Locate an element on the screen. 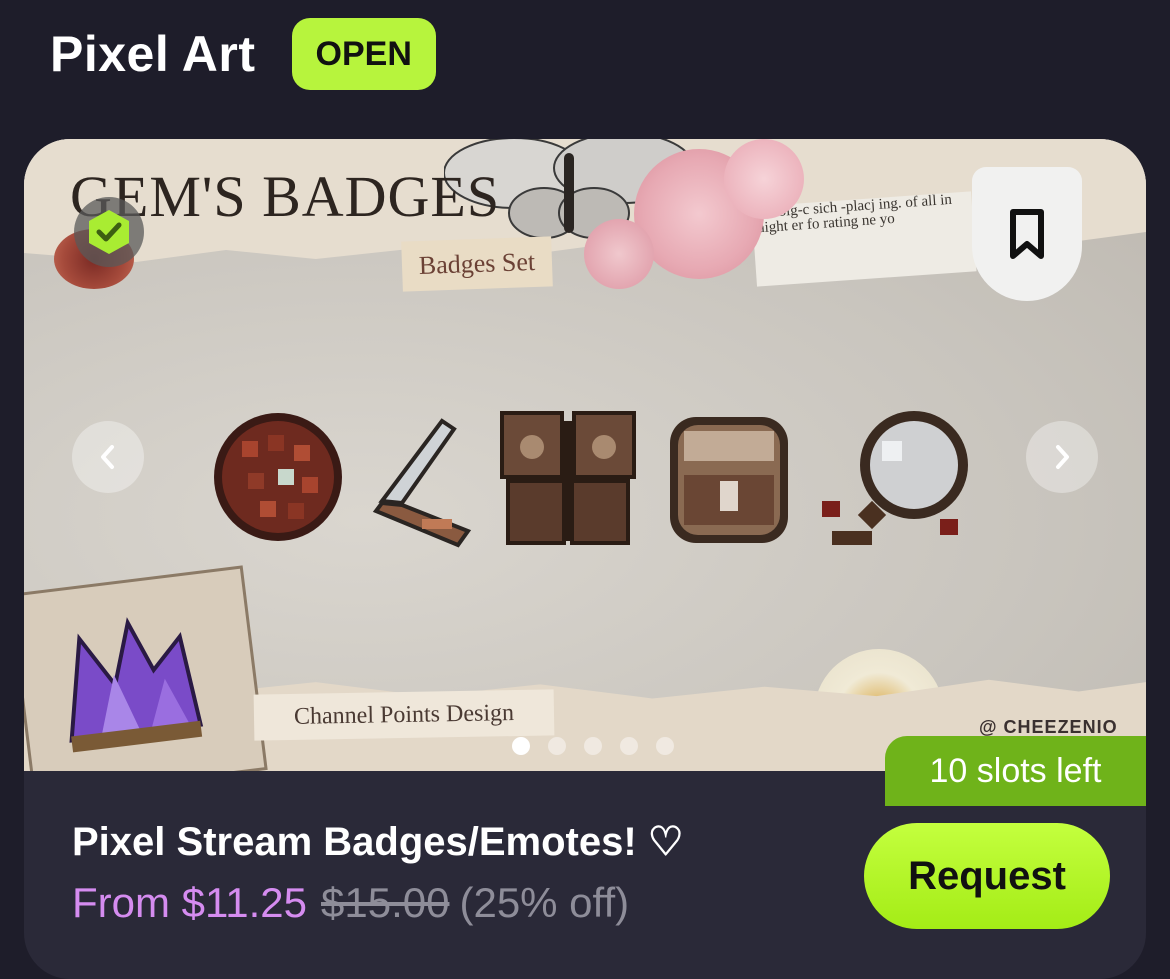 The width and height of the screenshot is (1170, 979). bookmark-icon is located at coordinates (1027, 234).